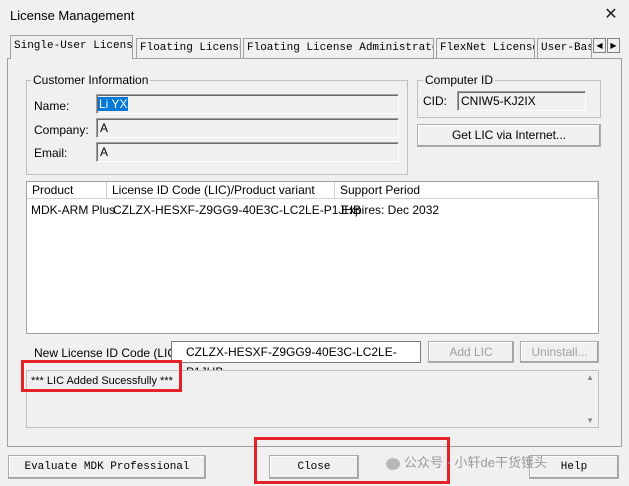  Describe the element at coordinates (73, 210) in the screenshot. I see `table-cell-product: MDK-ARM Plus` at that location.